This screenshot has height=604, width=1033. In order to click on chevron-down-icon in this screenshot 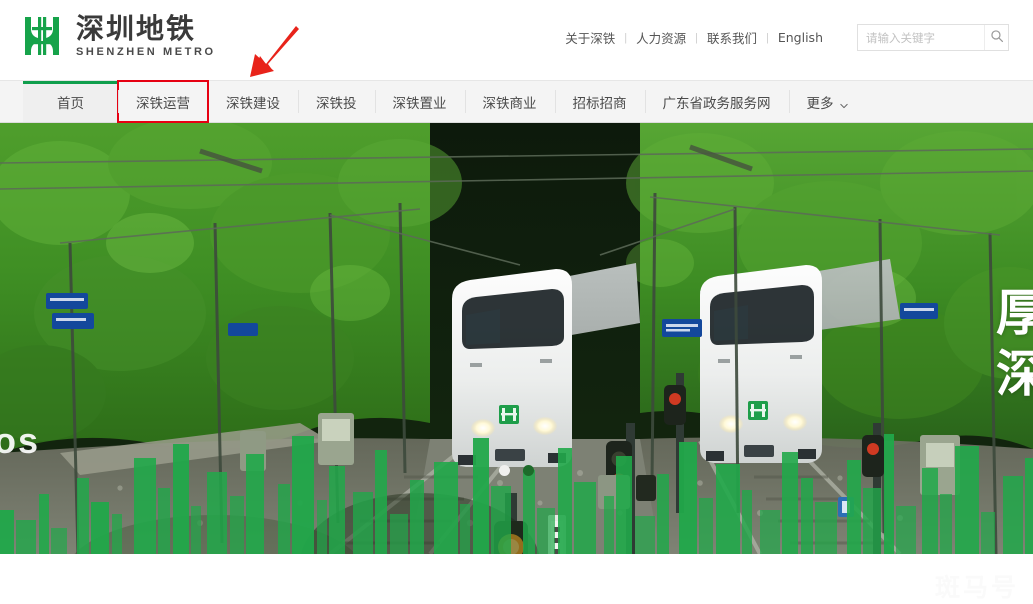, I will do `click(843, 103)`.